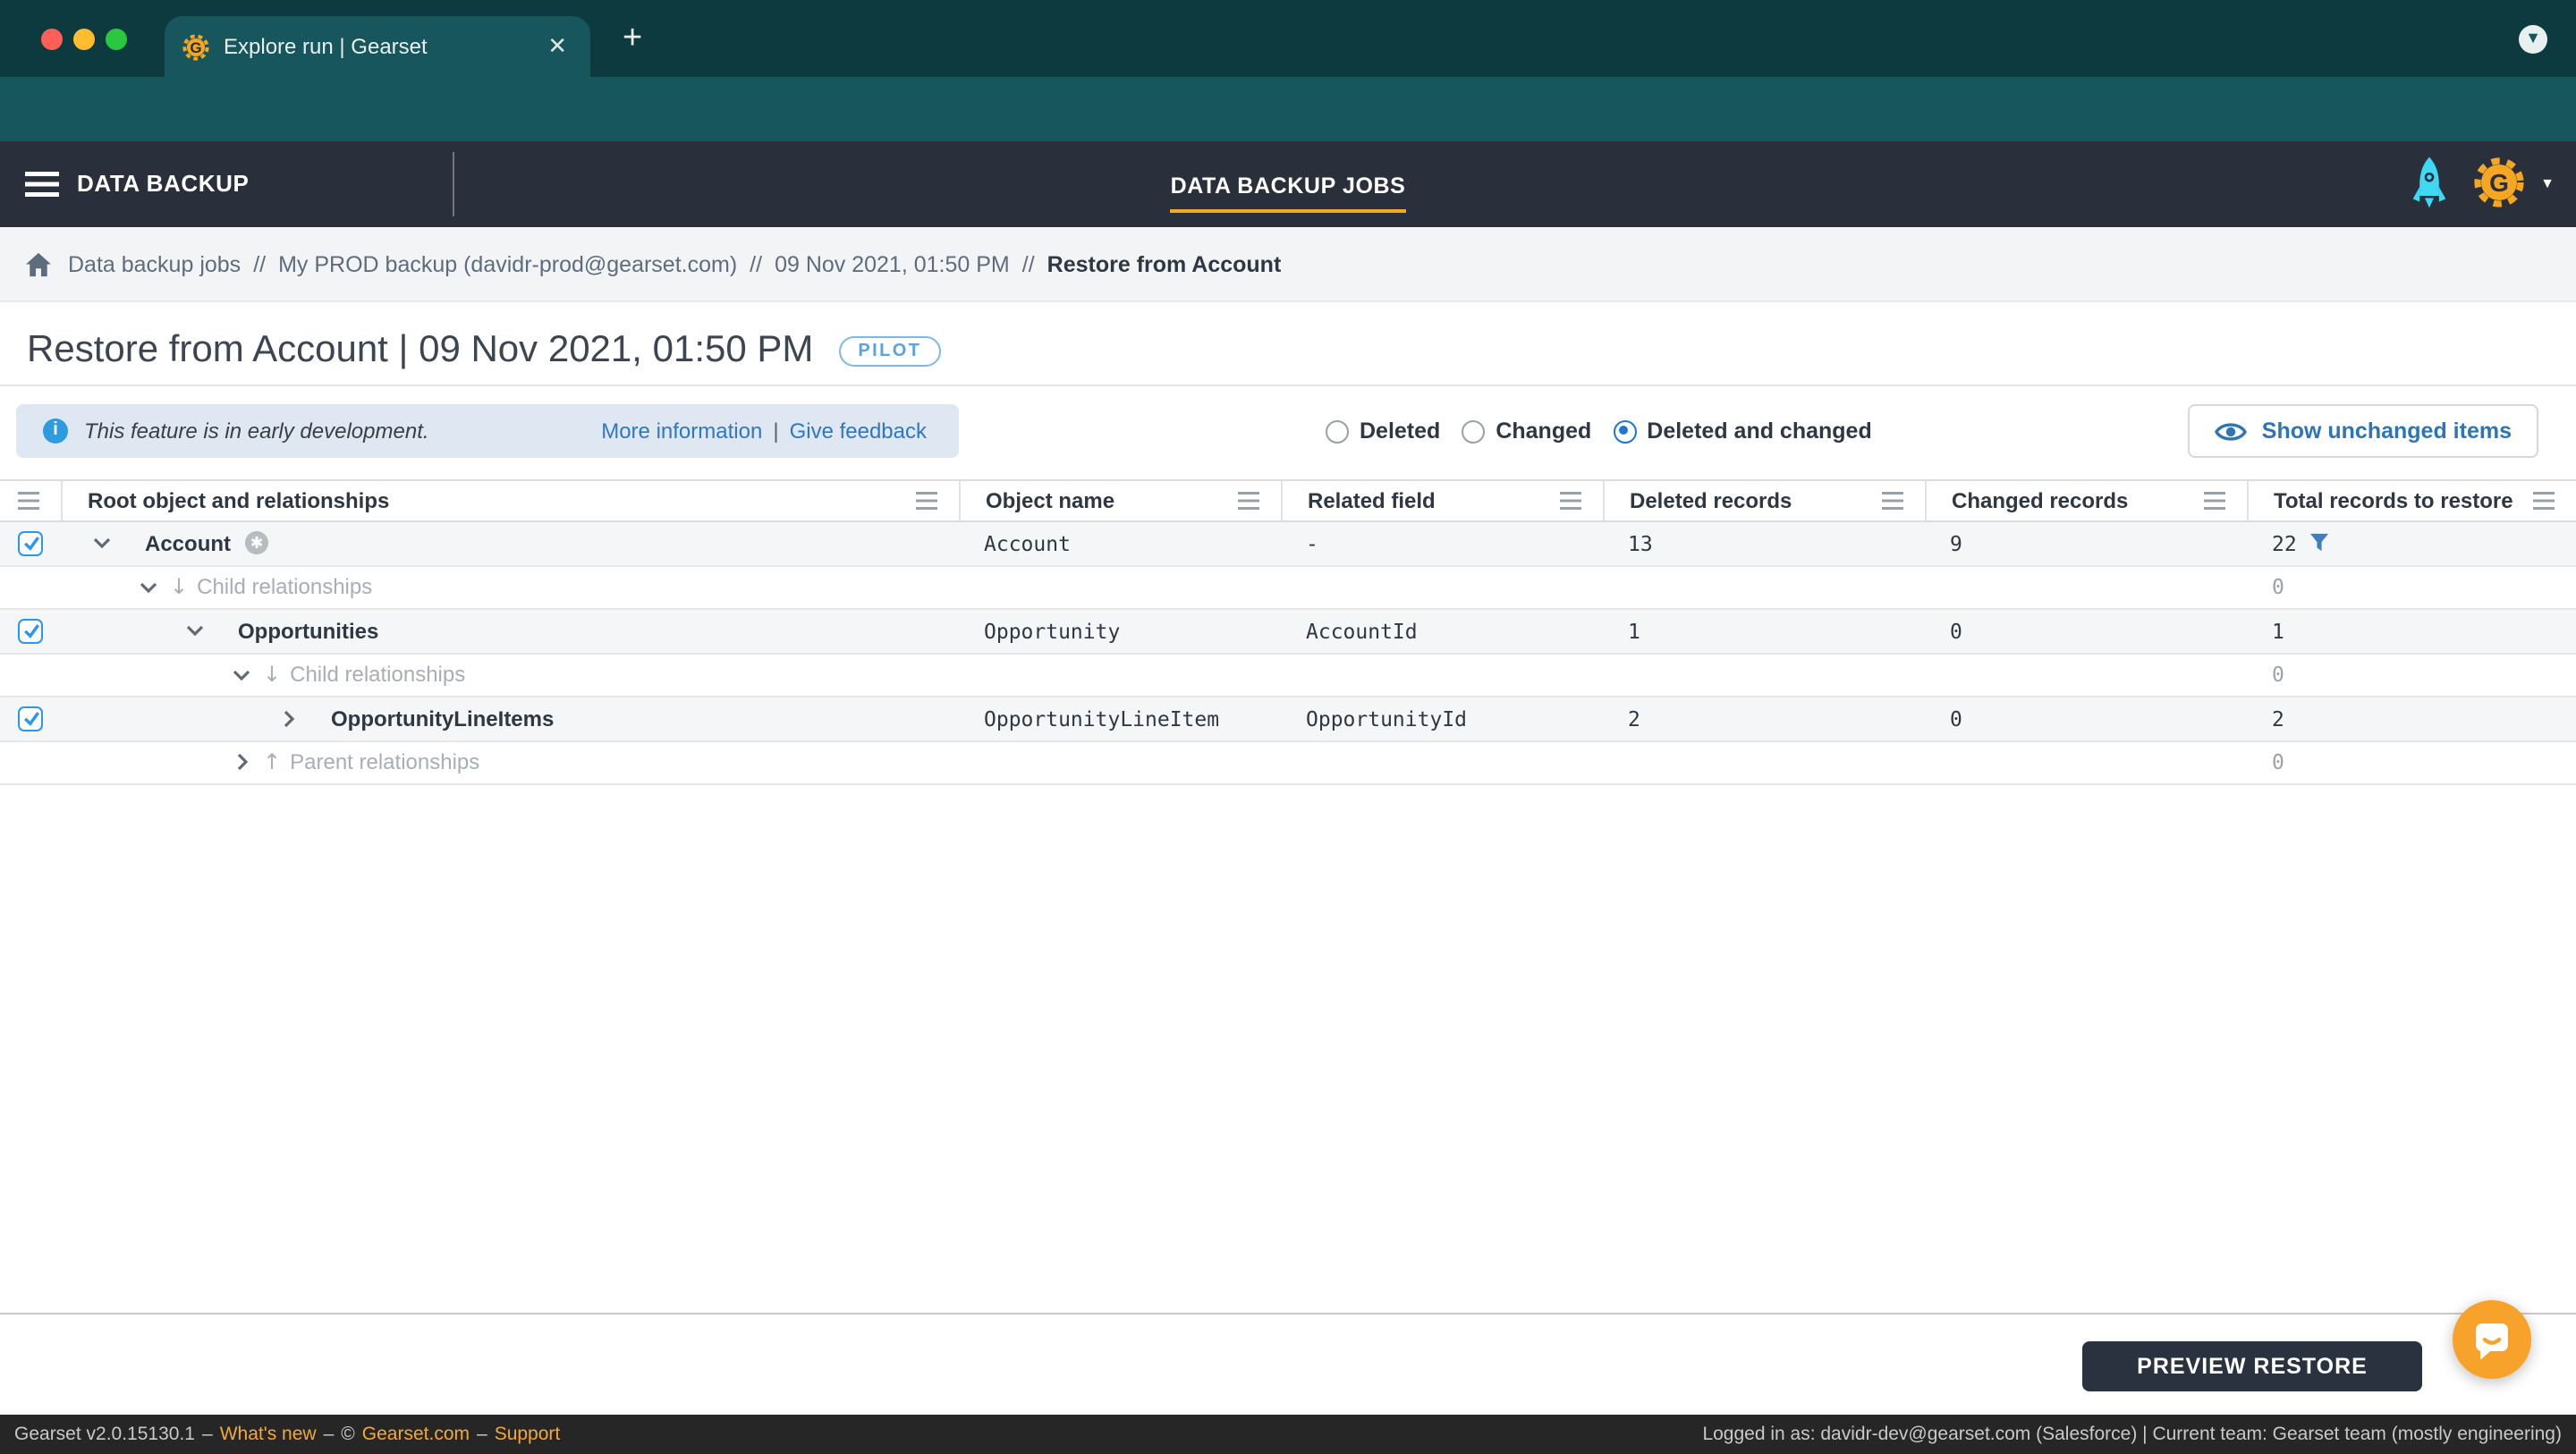 This screenshot has width=2576, height=1454. Describe the element at coordinates (2411, 543) in the screenshot. I see `total-records-cell: 22` at that location.